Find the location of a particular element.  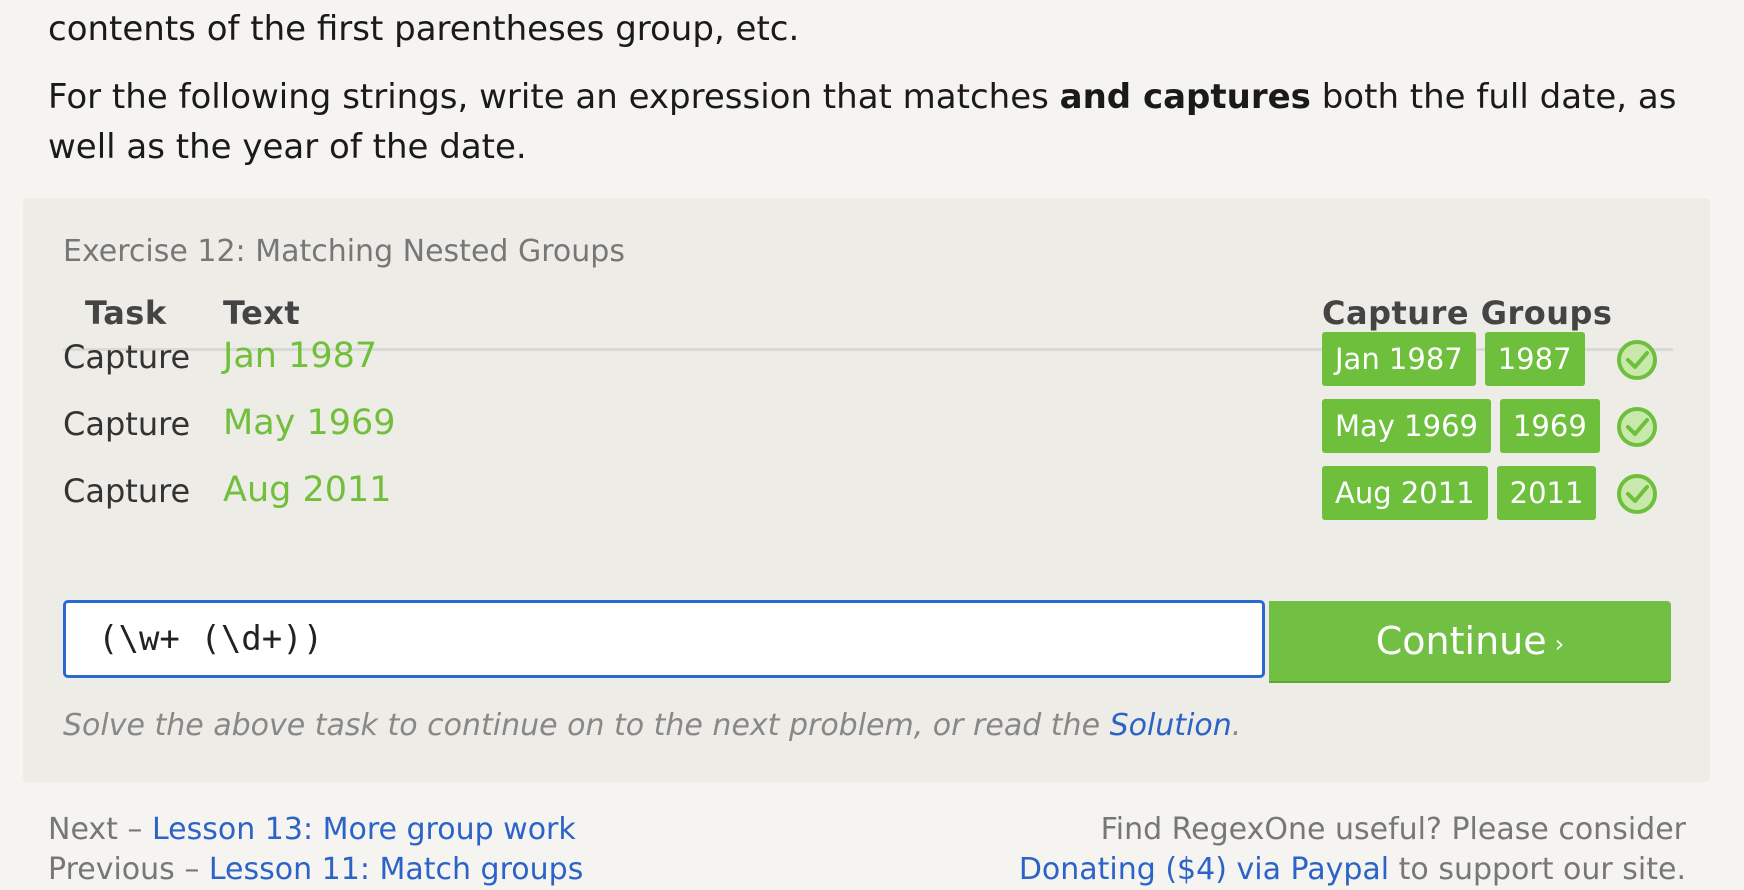

capture-groups: May 1969 1969 is located at coordinates (1461, 426).